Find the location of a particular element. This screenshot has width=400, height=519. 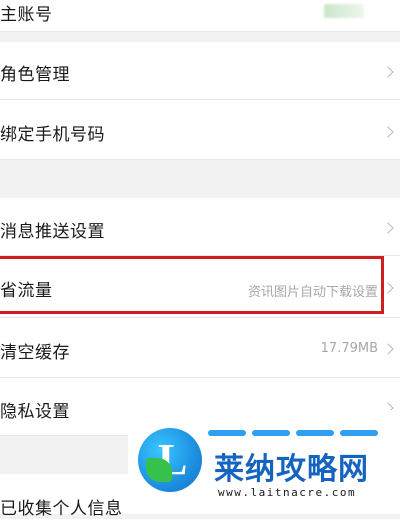

watermark-title: 莱纳攻略网 is located at coordinates (291, 469).